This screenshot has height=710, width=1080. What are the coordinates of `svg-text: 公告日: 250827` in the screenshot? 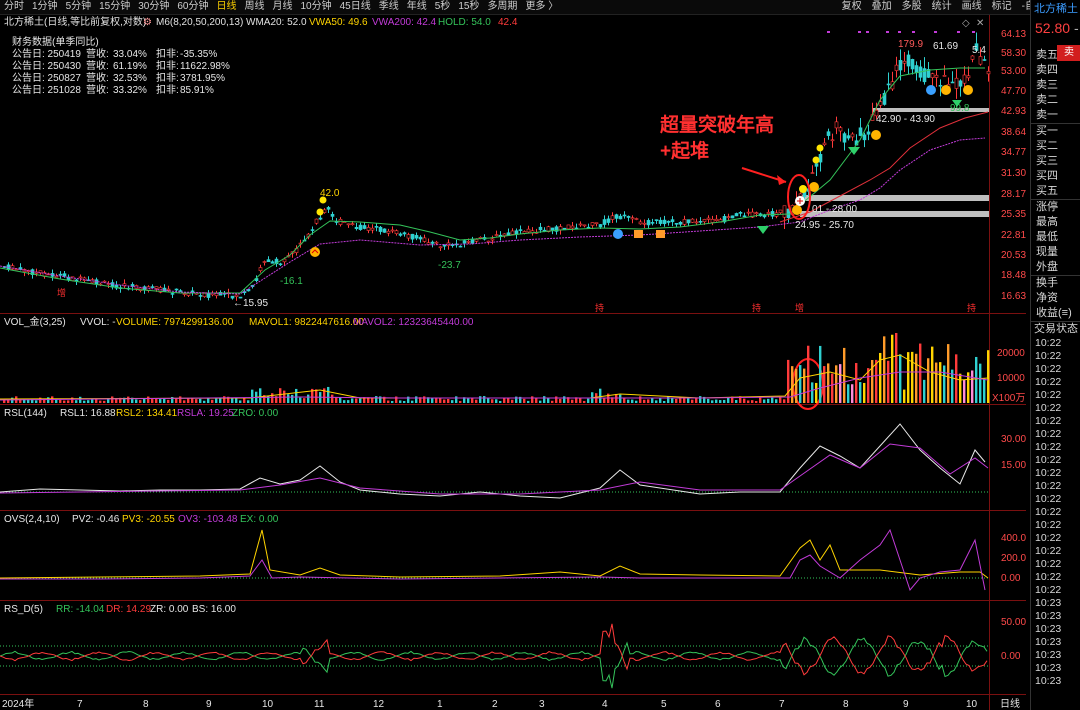 It's located at (46, 77).